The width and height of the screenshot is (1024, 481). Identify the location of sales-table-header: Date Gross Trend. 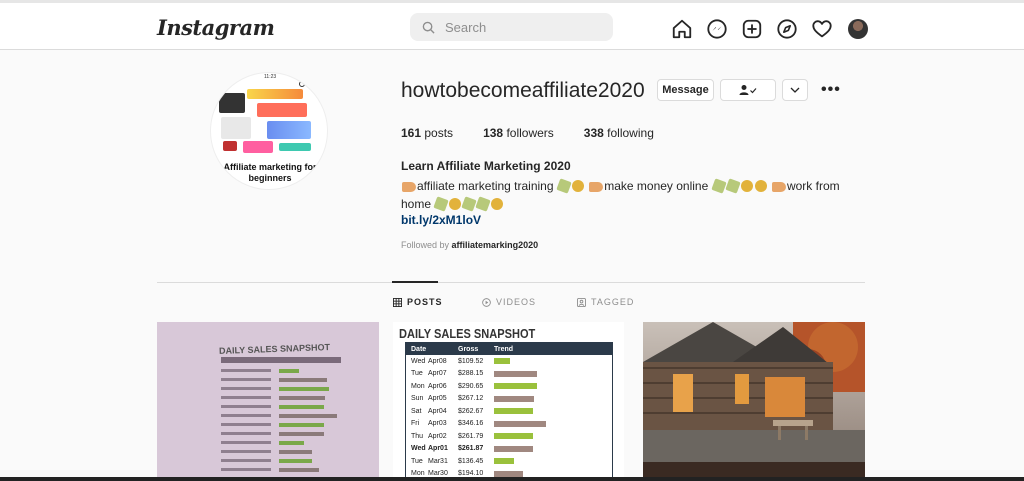
(509, 349).